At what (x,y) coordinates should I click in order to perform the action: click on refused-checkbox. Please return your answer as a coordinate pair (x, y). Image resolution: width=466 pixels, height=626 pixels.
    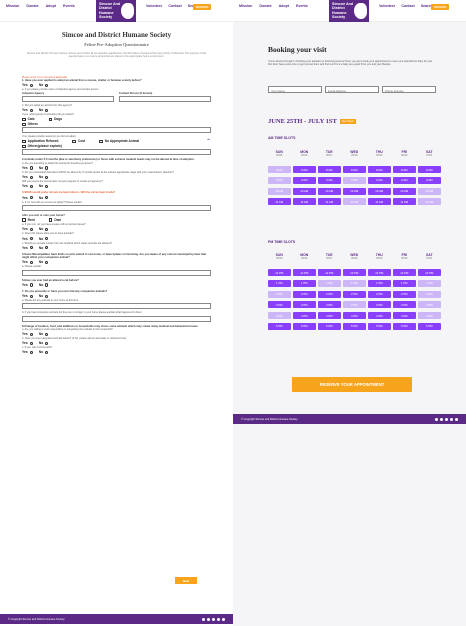
    Looking at the image, I should click on (24, 141).